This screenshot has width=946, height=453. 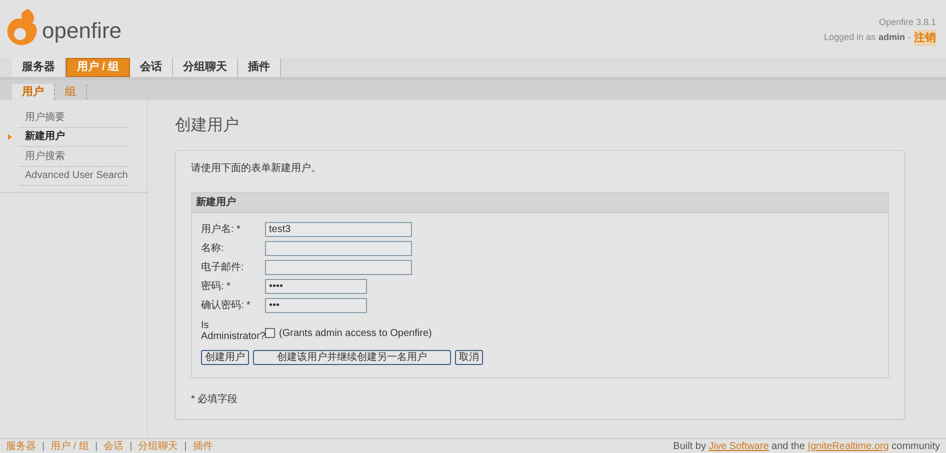 I want to click on field-label: 密码: *, so click(x=216, y=287).